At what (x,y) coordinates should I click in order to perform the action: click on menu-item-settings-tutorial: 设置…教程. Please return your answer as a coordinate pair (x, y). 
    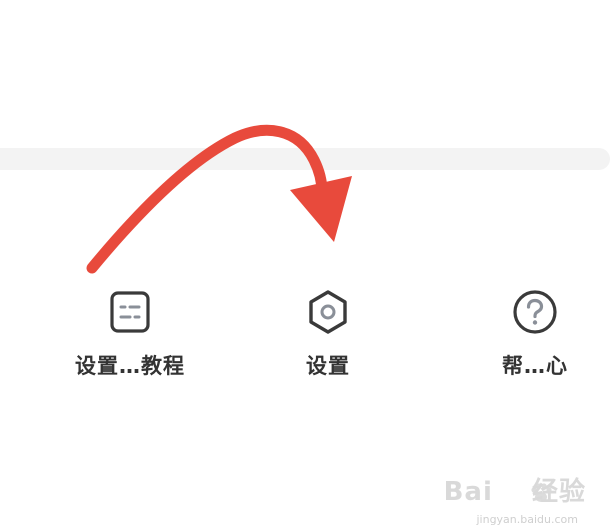
    Looking at the image, I should click on (130, 338).